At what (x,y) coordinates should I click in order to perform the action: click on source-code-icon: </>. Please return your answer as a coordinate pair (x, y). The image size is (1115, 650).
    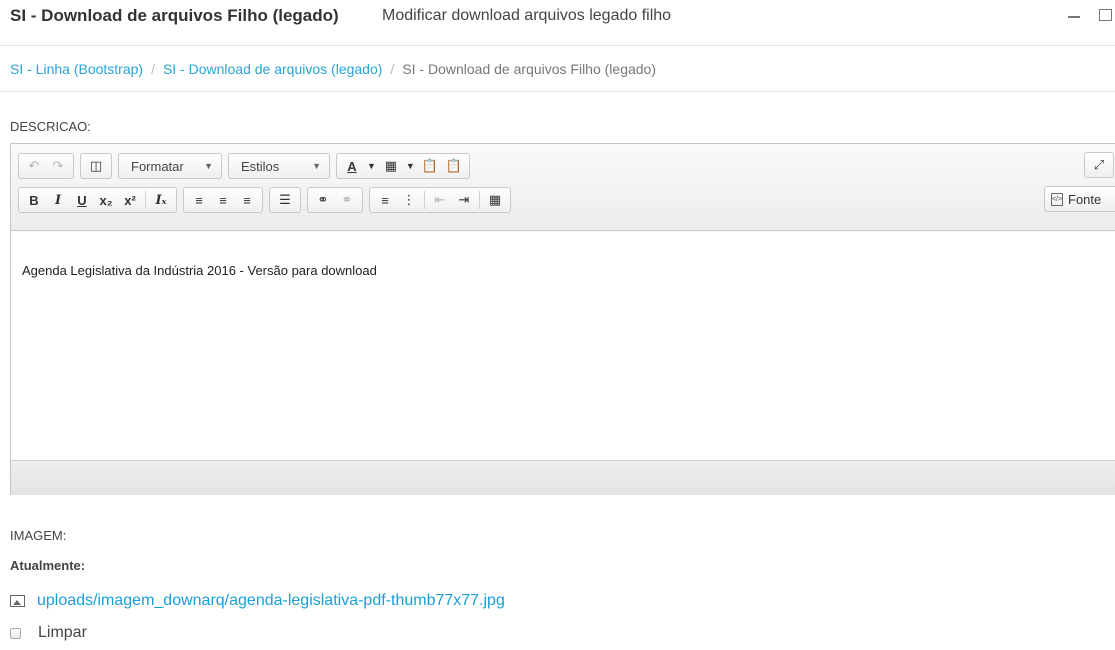
    Looking at the image, I should click on (1057, 199).